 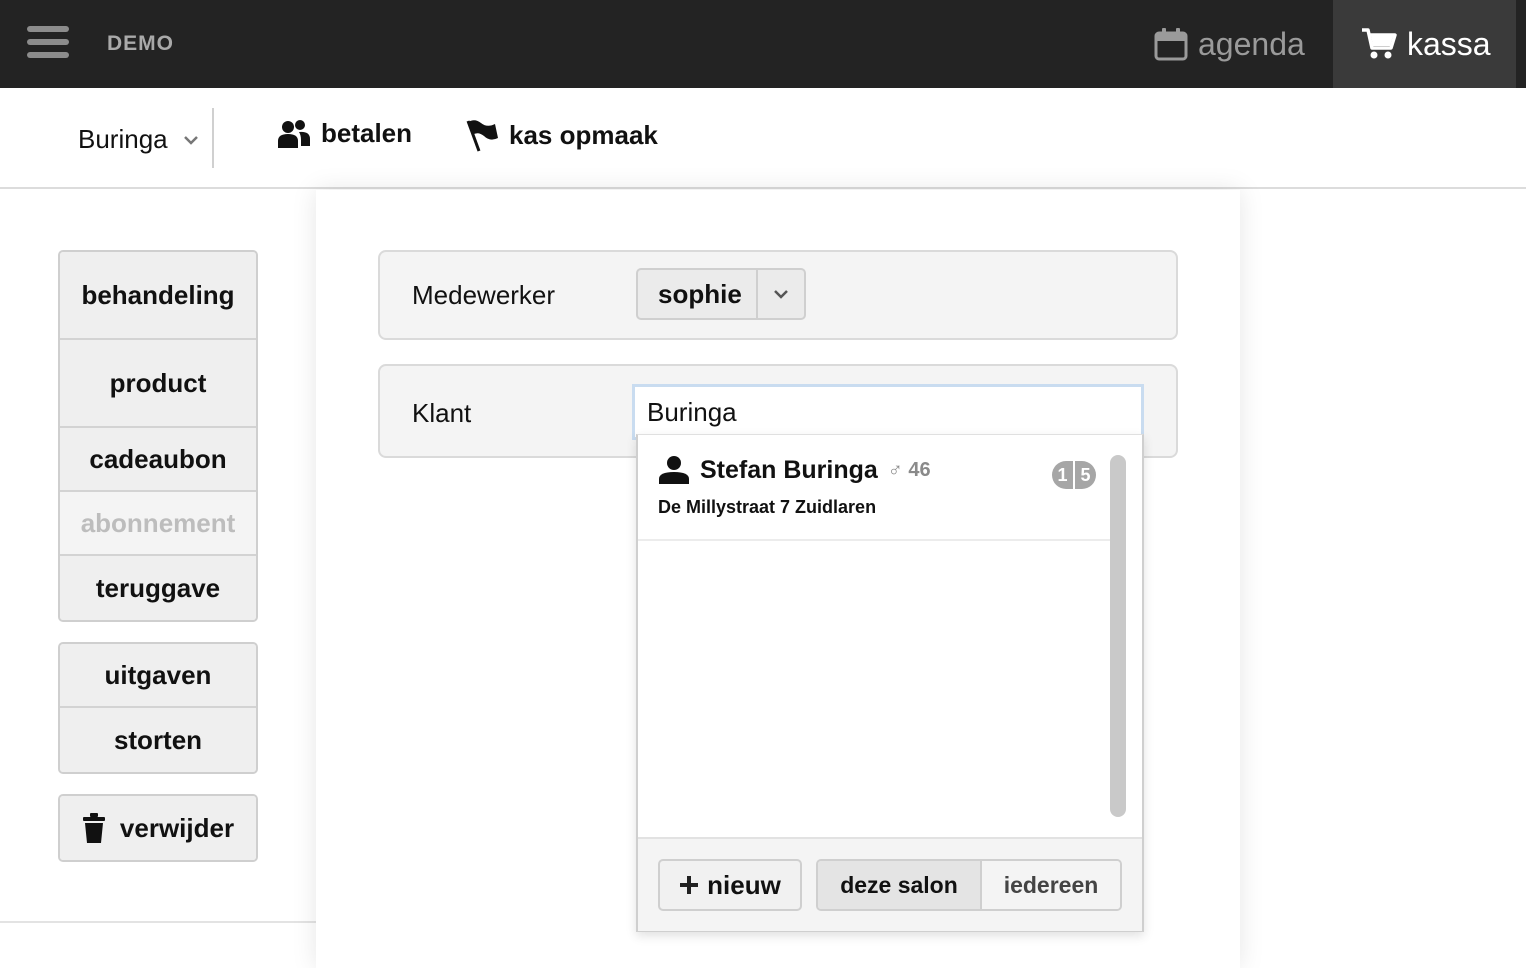 I want to click on customer-badge: 5, so click(x=1085, y=475).